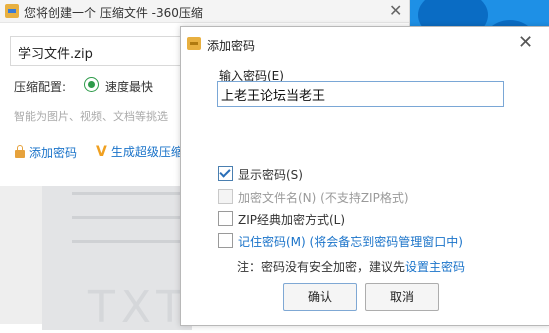  What do you see at coordinates (320, 297) in the screenshot?
I see `ok-button: 确认` at bounding box center [320, 297].